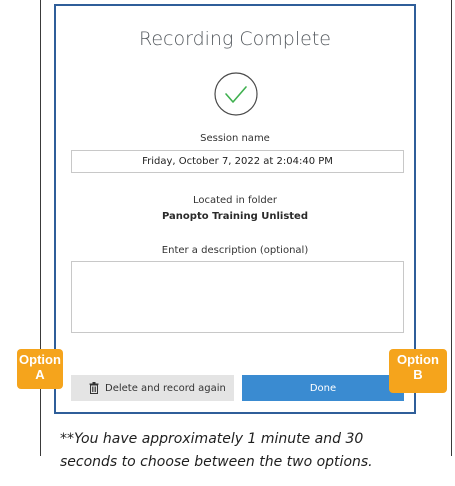  What do you see at coordinates (40, 374) in the screenshot?
I see `option-a-line2: A` at bounding box center [40, 374].